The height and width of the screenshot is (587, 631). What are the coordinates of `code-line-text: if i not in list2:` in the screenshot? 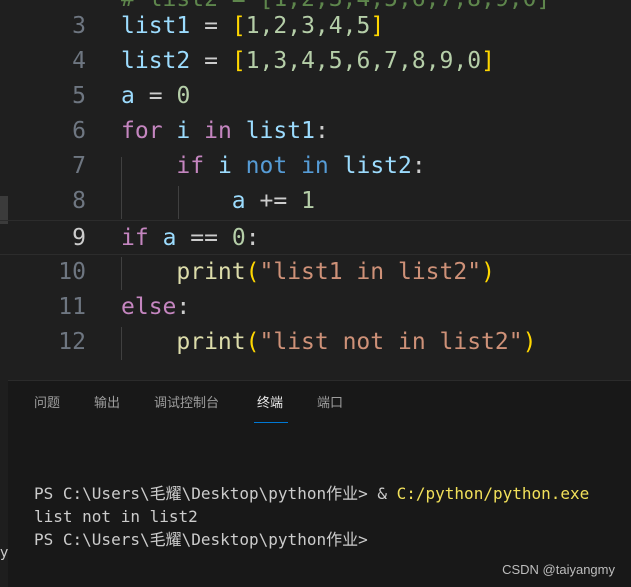 It's located at (273, 166).